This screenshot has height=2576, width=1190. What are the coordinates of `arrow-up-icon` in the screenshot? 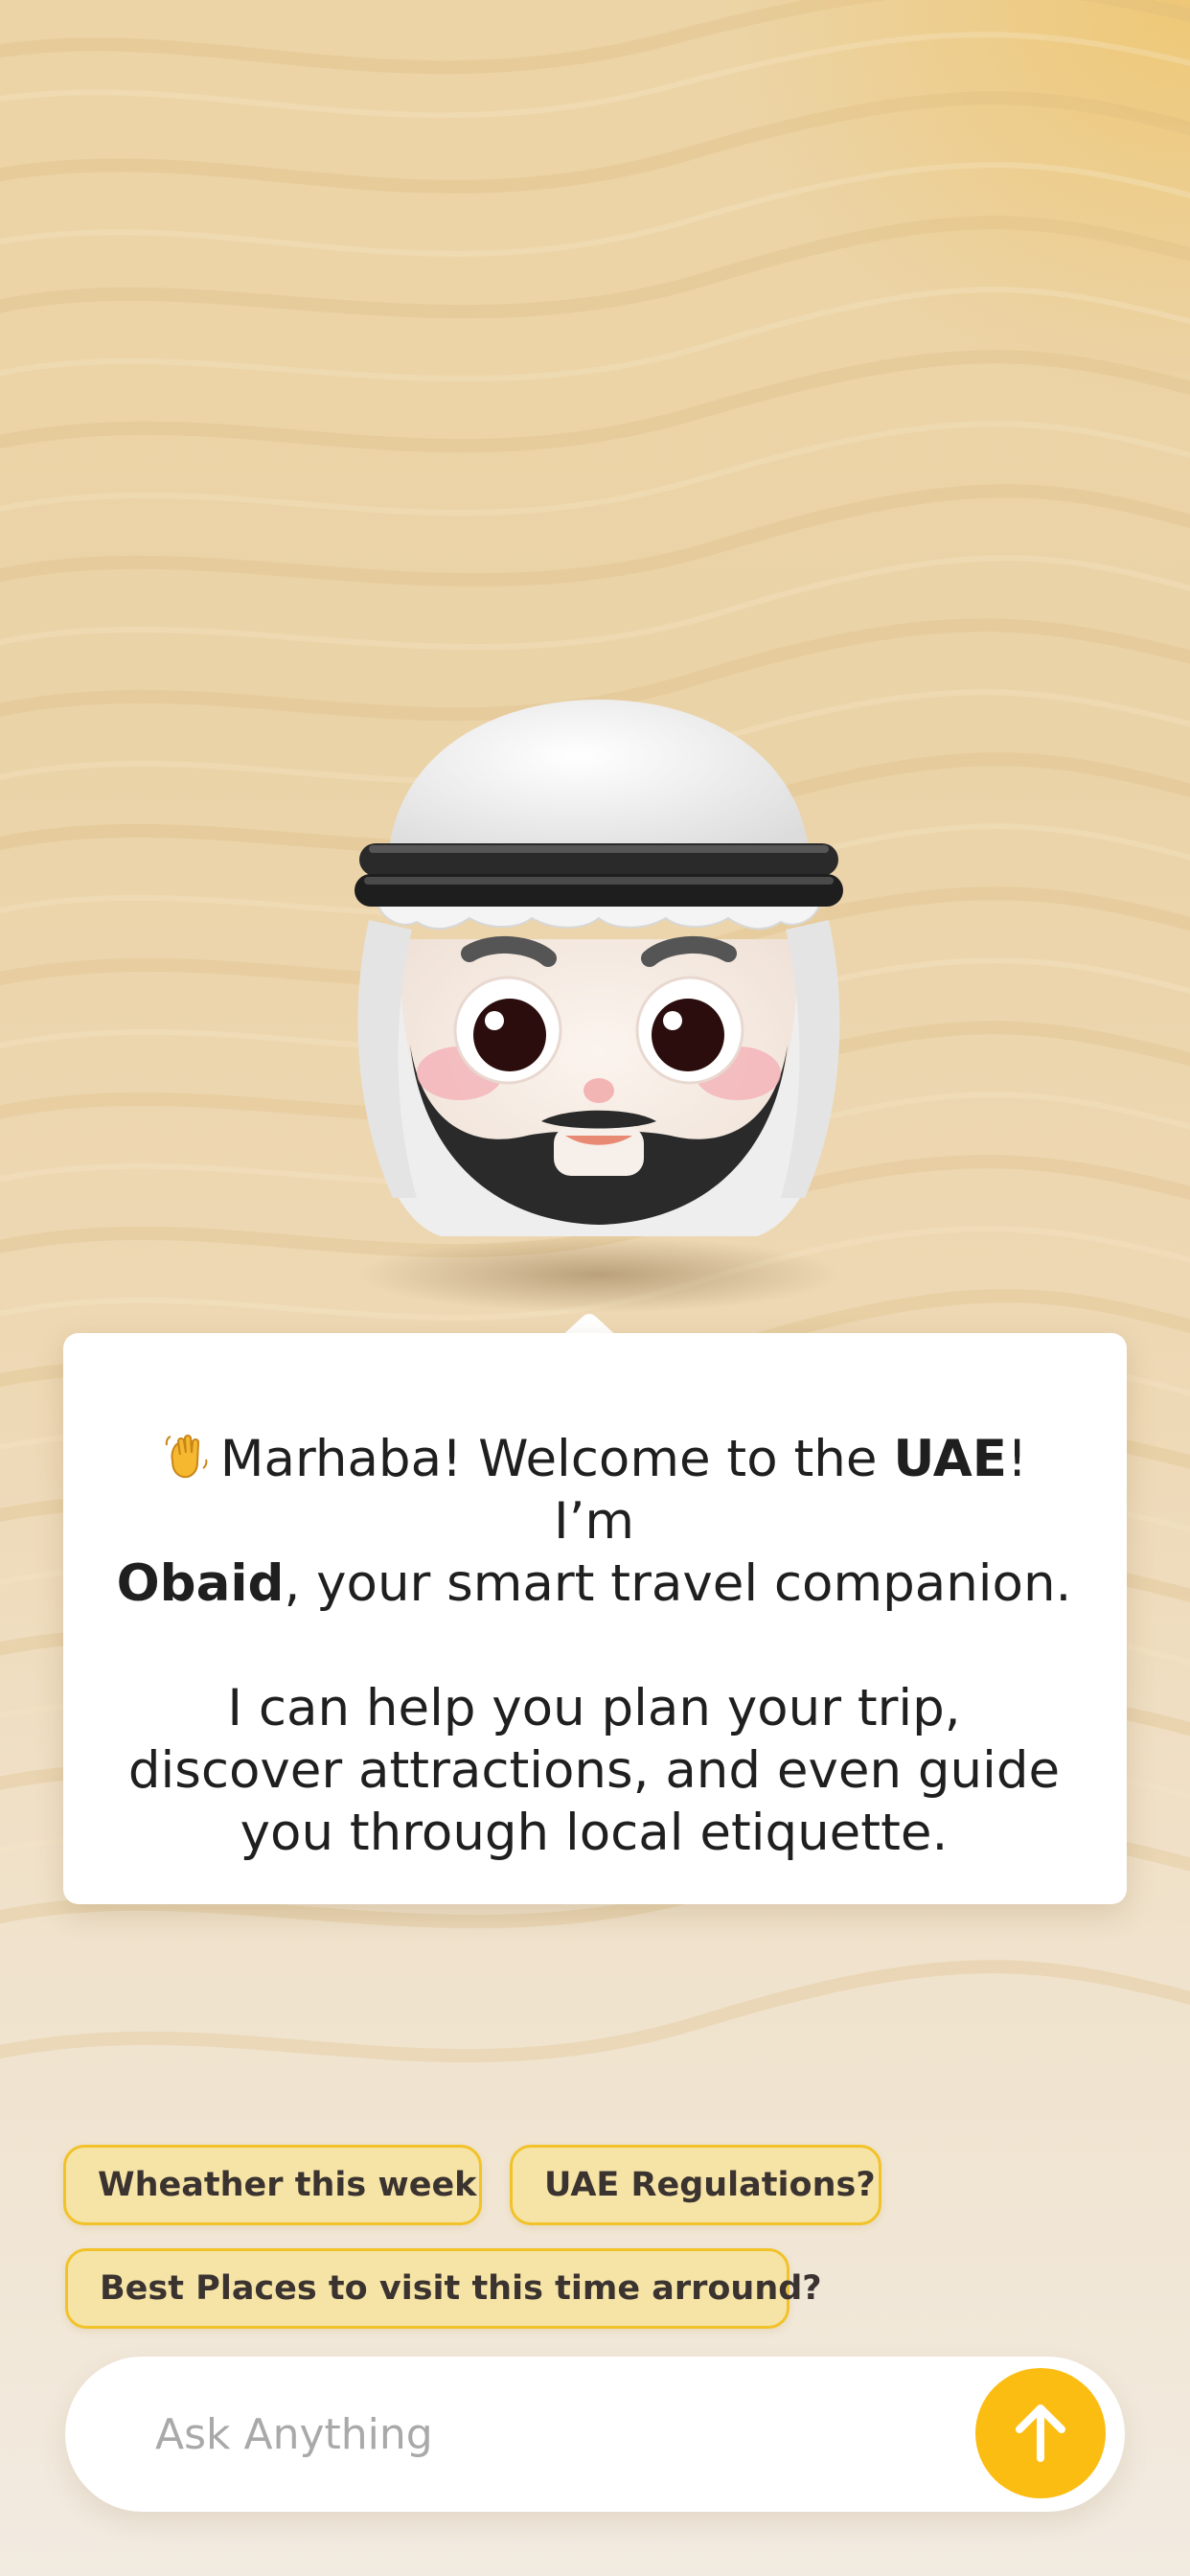 It's located at (1040, 2433).